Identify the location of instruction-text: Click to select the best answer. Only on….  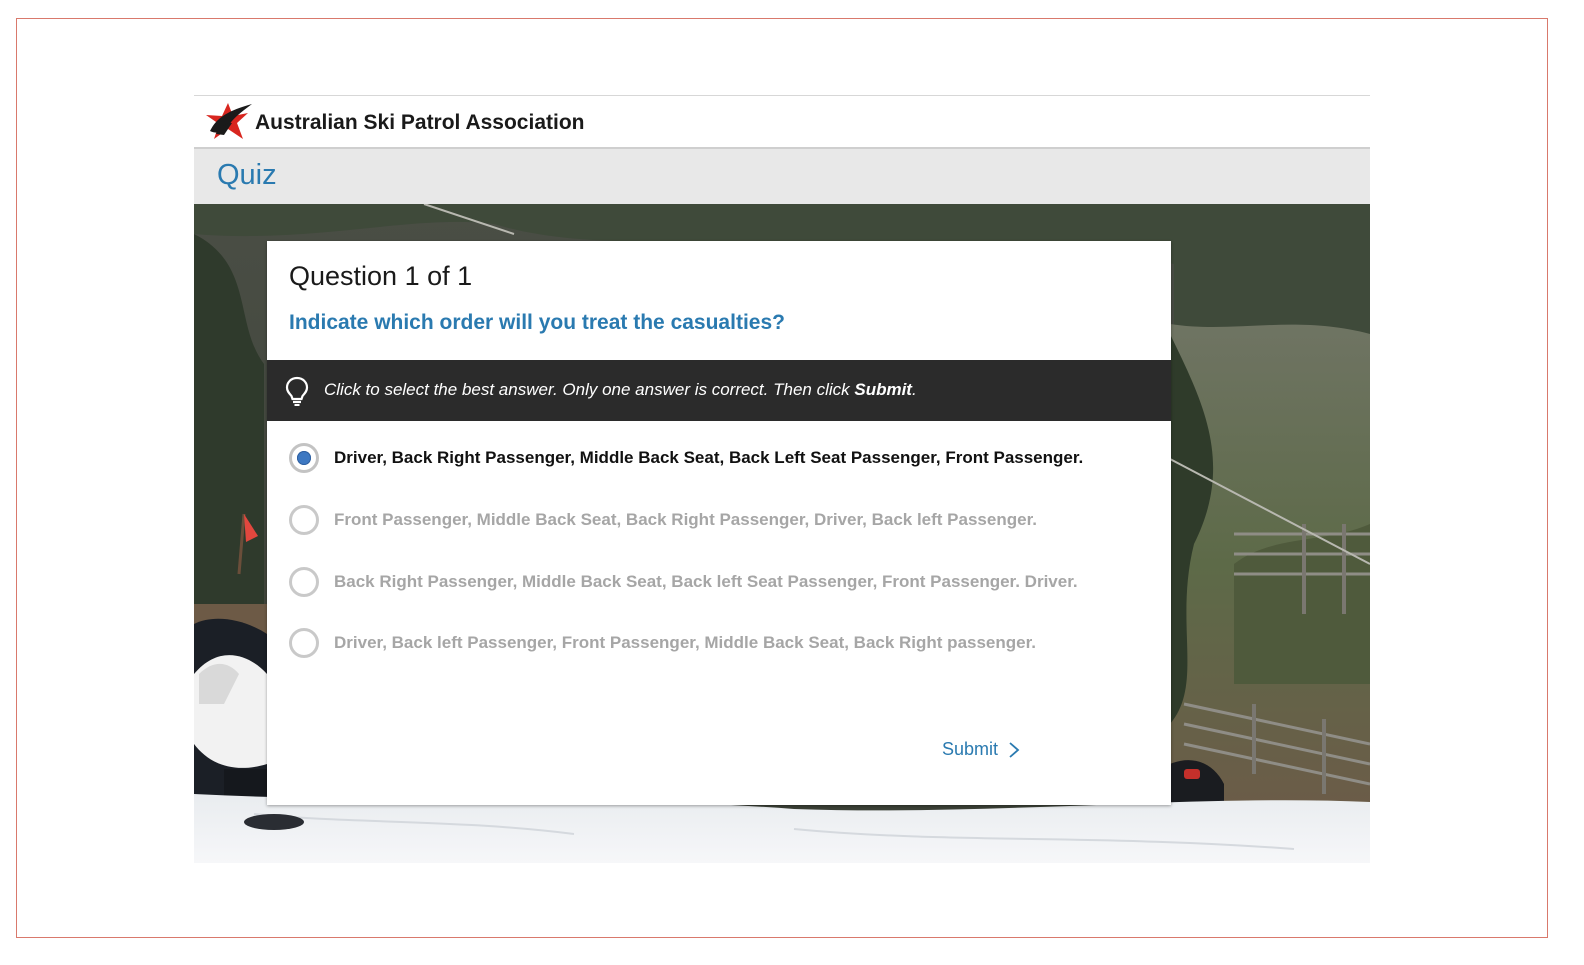
(620, 390).